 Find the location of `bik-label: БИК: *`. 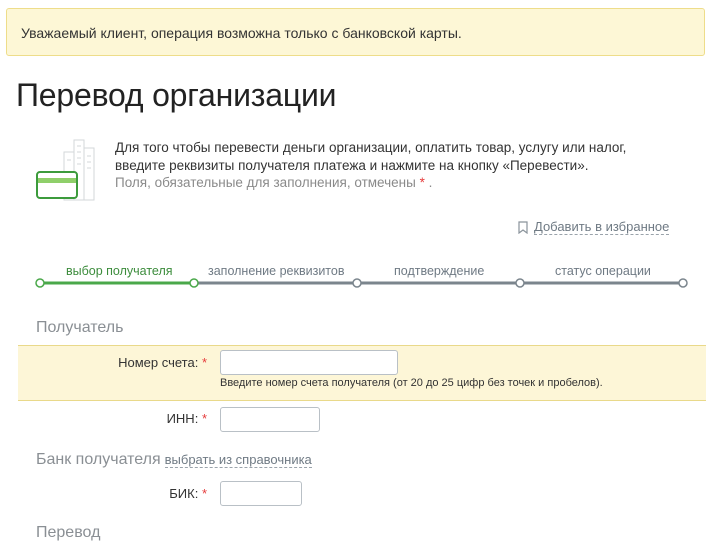

bik-label: БИК: * is located at coordinates (188, 493).